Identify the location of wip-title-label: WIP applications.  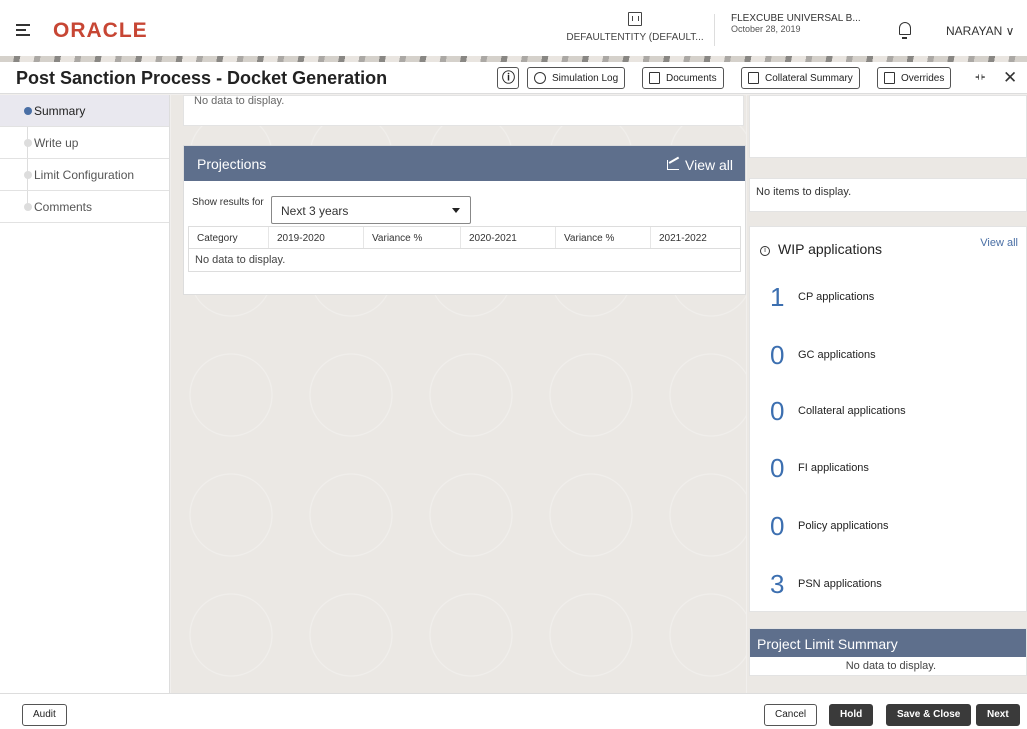
(830, 249).